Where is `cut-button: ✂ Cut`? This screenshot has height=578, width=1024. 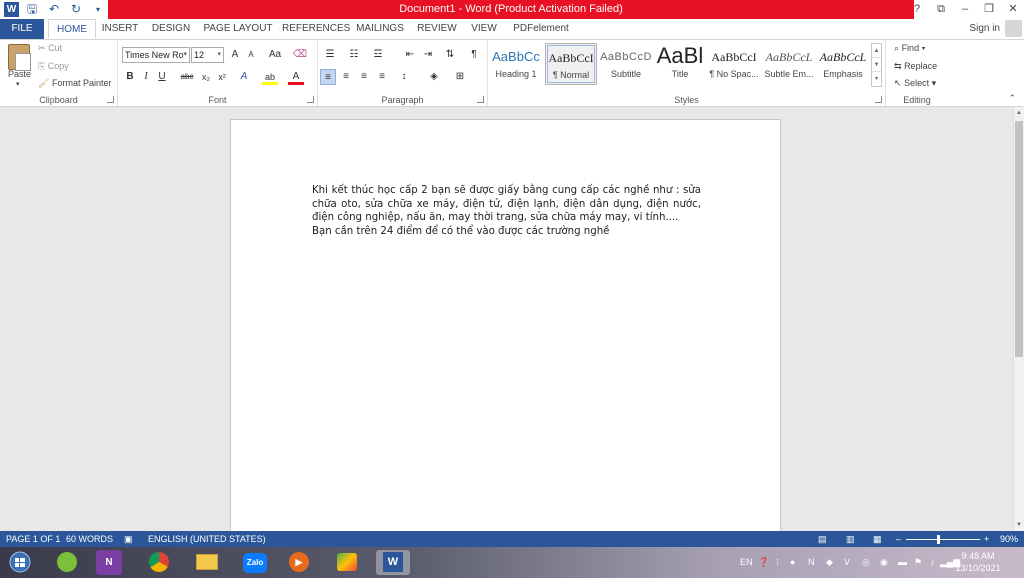 cut-button: ✂ Cut is located at coordinates (50, 48).